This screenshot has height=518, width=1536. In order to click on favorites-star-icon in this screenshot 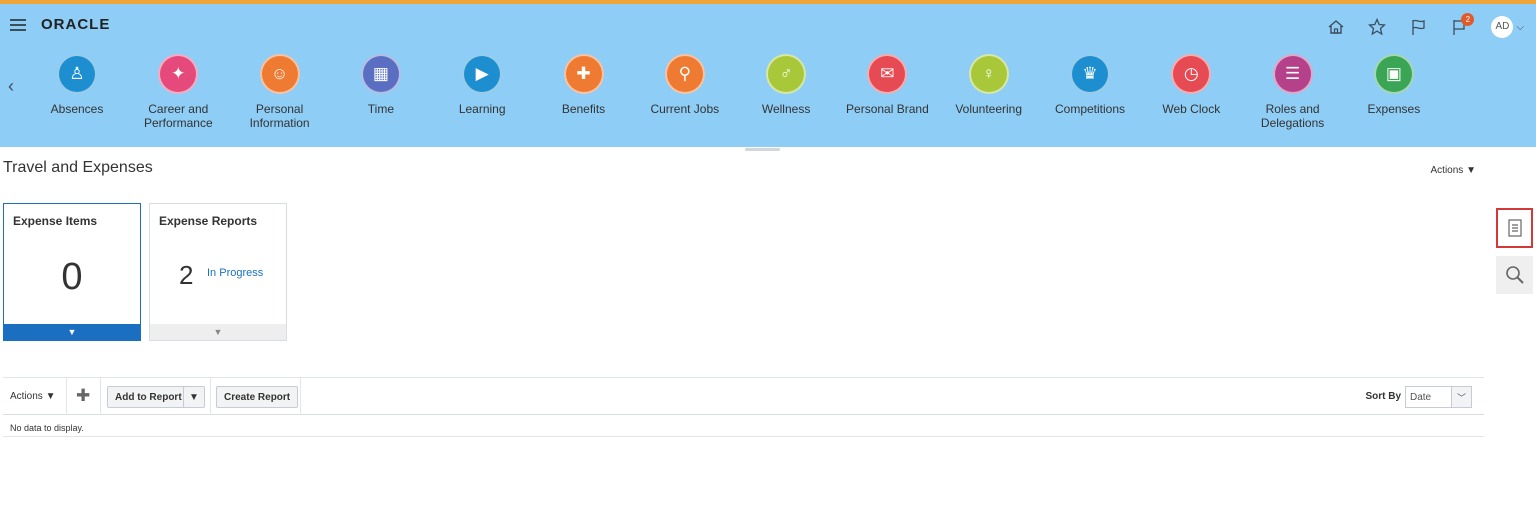, I will do `click(1377, 27)`.